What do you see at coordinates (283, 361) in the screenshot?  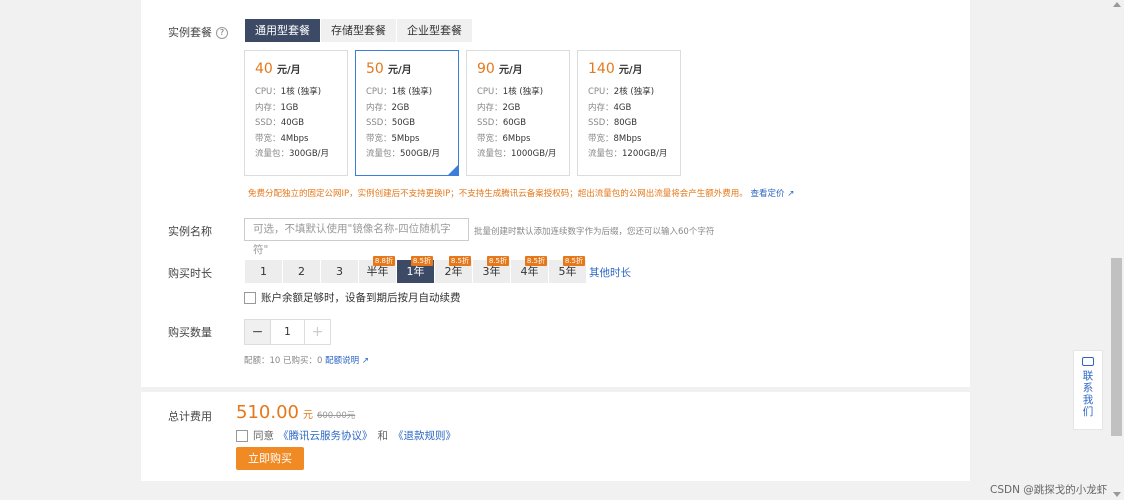 I see `quota-text: 配额：10 已购买：0` at bounding box center [283, 361].